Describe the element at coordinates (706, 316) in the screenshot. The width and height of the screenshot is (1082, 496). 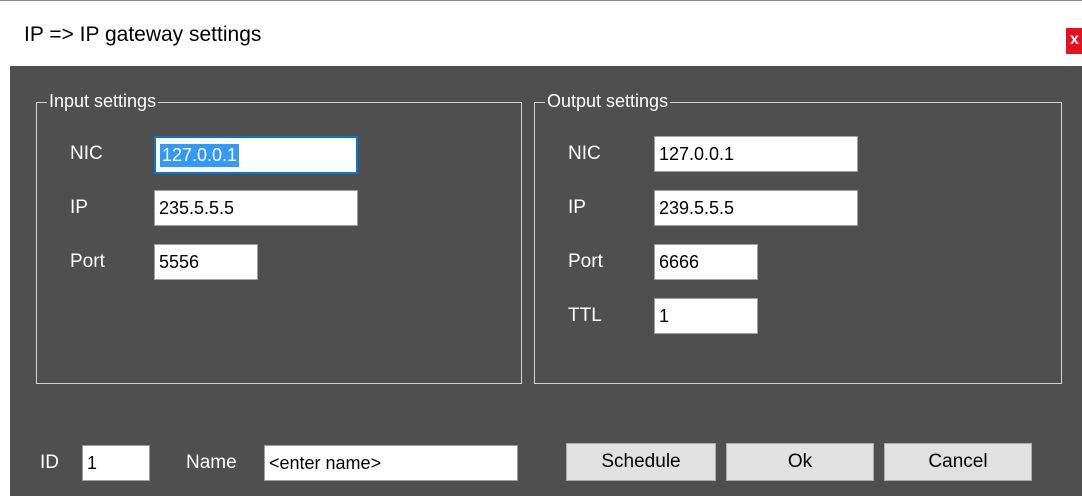
I see `output-ttl-field` at that location.